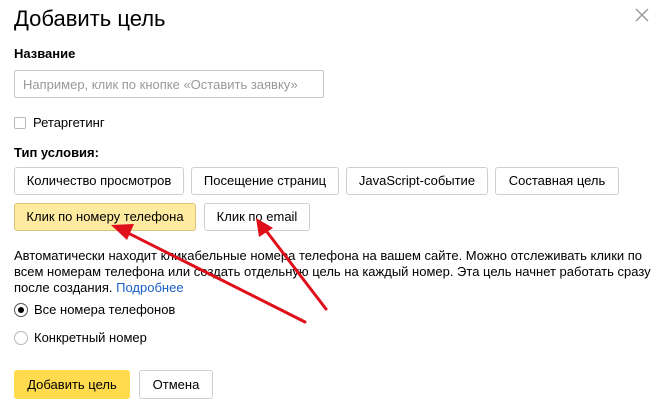 This screenshot has width=672, height=416. What do you see at coordinates (265, 181) in the screenshot?
I see `condition-page-visit-button: Посещение страниц` at bounding box center [265, 181].